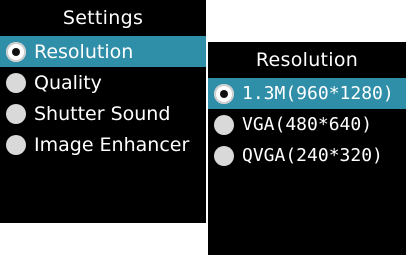 This screenshot has height=255, width=406. Describe the element at coordinates (312, 155) in the screenshot. I see `resolution-option-label: QVGA(240*320)` at that location.